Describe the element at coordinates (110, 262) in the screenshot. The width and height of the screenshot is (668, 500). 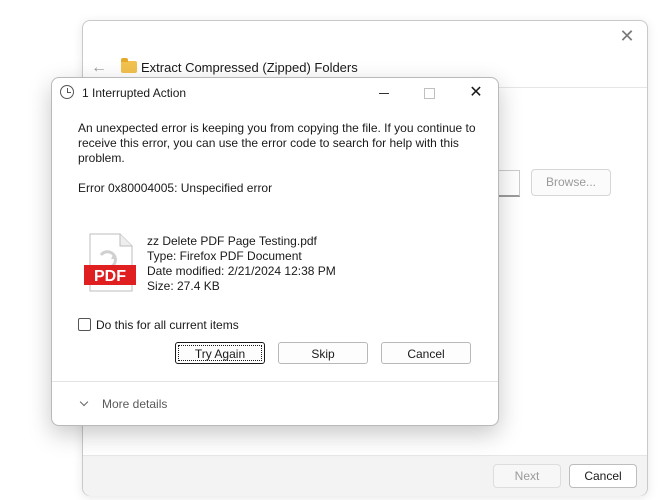
I see `pdf-file-icon: PDF` at that location.